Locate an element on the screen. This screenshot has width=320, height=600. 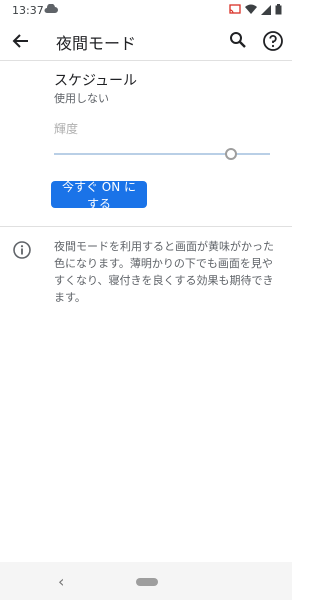
brightness-slider is located at coordinates (162, 154).